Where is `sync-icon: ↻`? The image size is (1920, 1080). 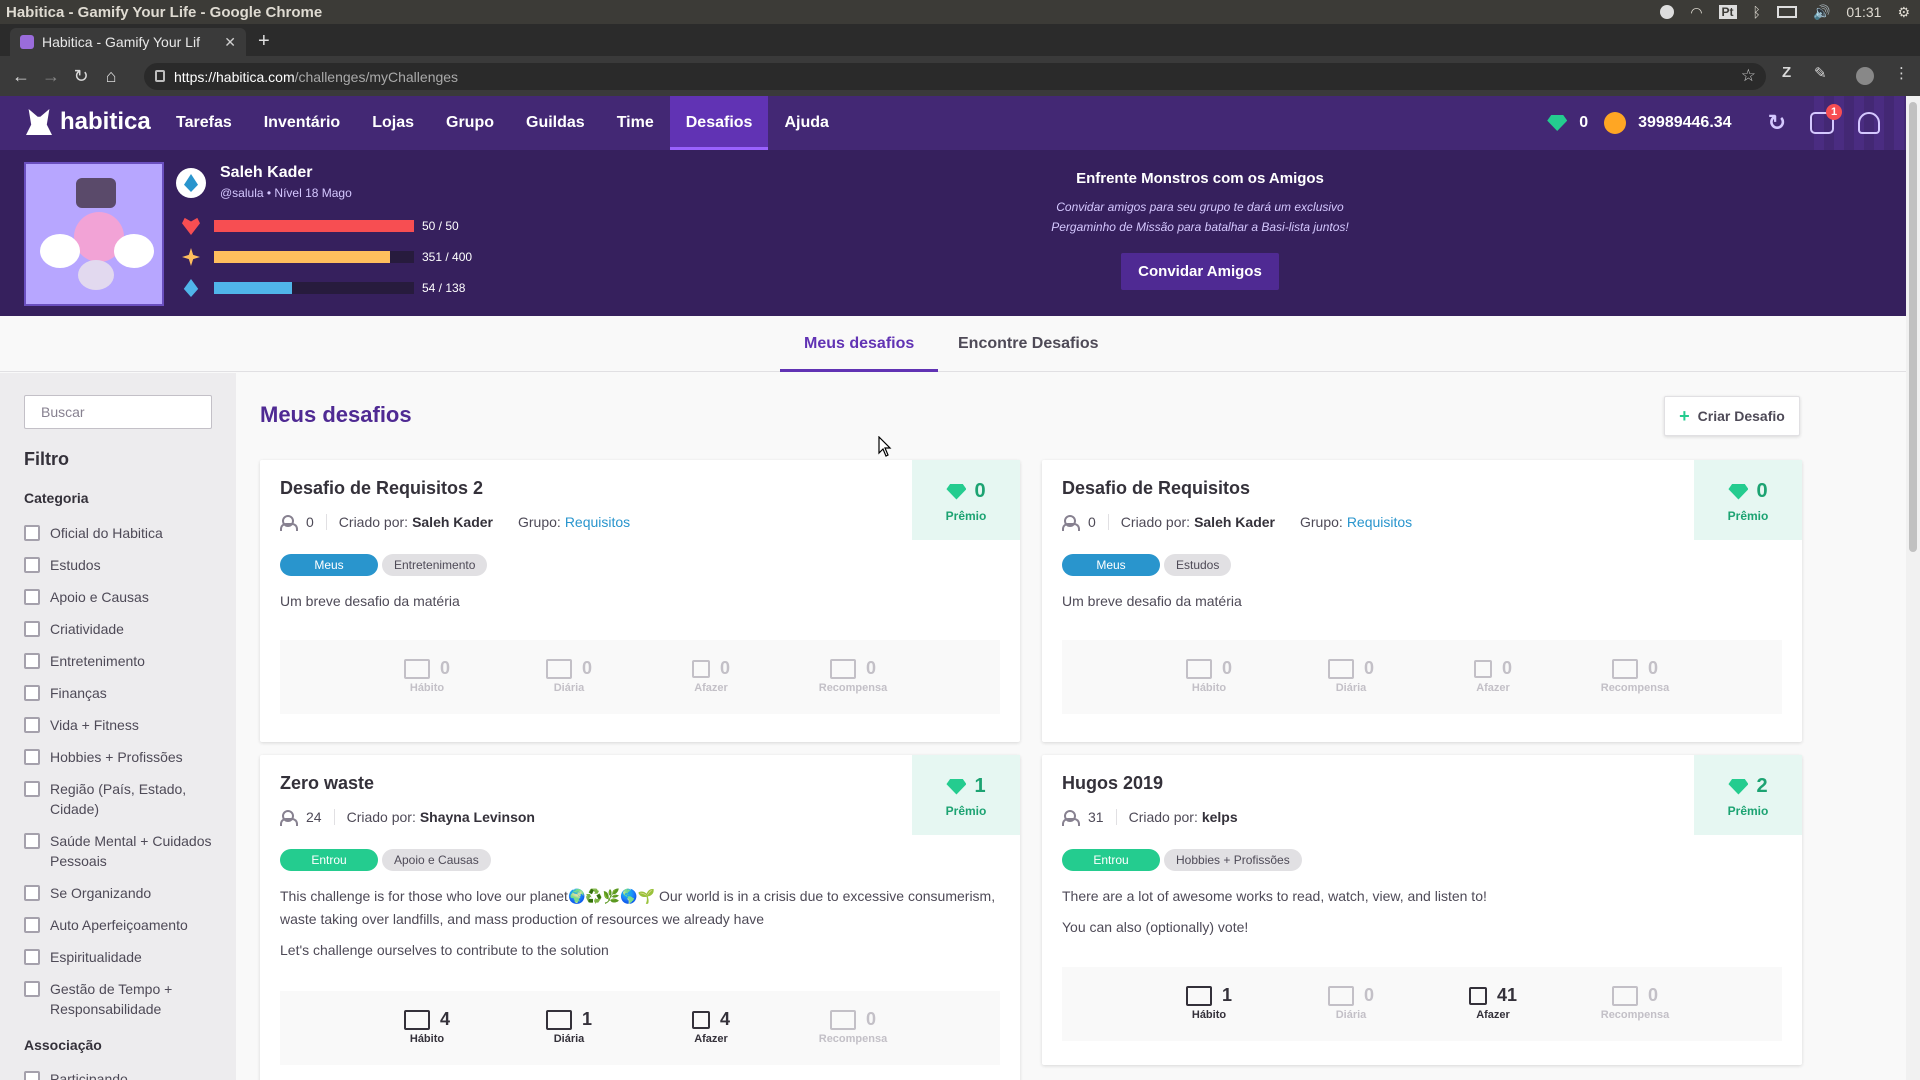 sync-icon: ↻ is located at coordinates (1777, 123).